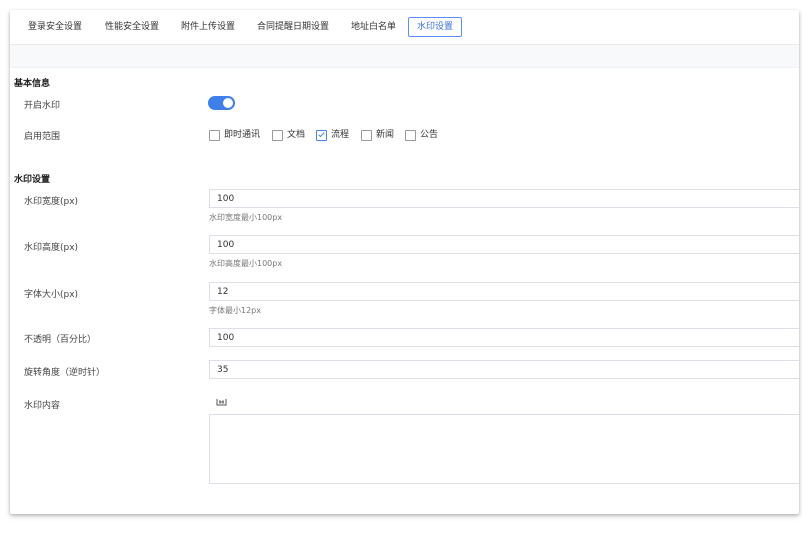 The height and width of the screenshot is (534, 809). What do you see at coordinates (404, 56) in the screenshot?
I see `sub-toolbar` at bounding box center [404, 56].